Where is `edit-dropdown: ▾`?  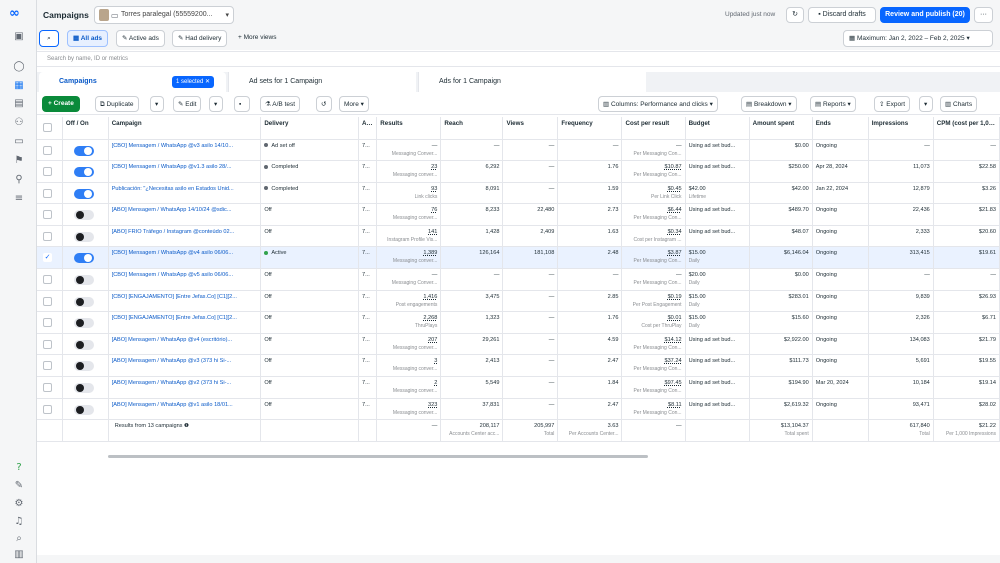 edit-dropdown: ▾ is located at coordinates (216, 104).